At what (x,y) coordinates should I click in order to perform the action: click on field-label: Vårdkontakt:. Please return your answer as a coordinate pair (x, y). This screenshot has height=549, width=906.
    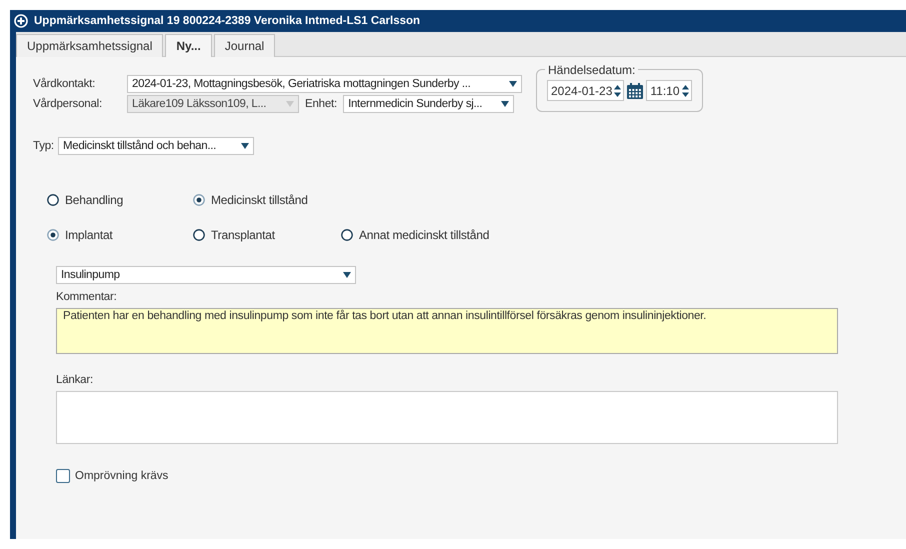
    Looking at the image, I should click on (64, 84).